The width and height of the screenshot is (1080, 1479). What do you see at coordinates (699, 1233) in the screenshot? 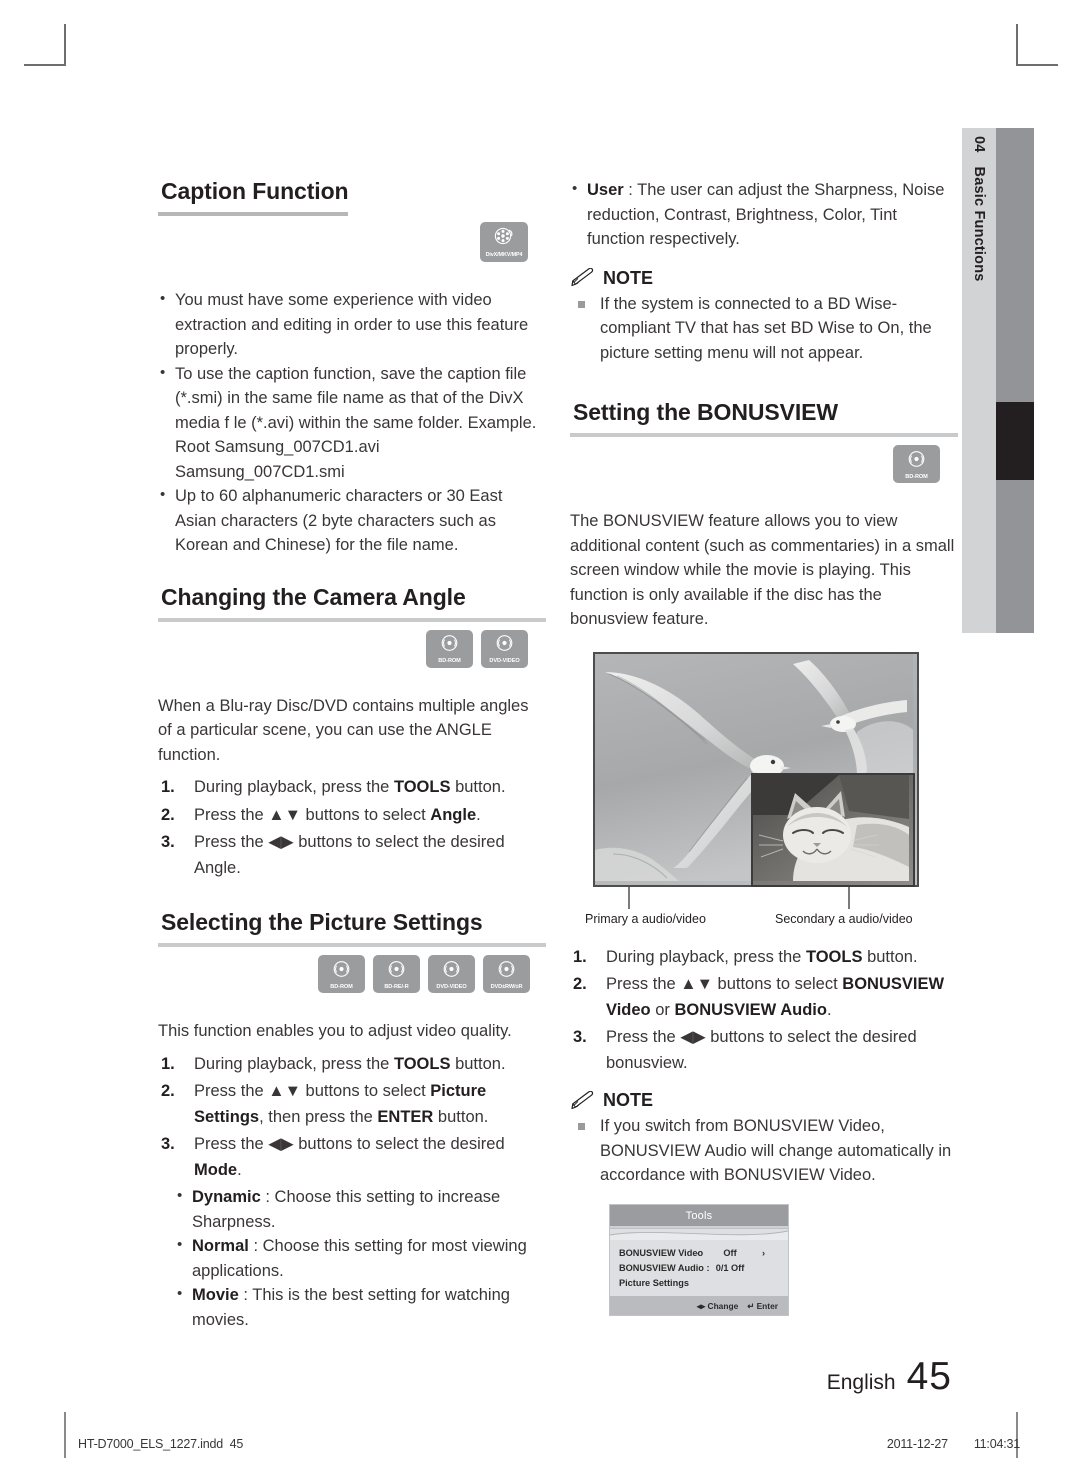
I see `osd-wave-divider` at bounding box center [699, 1233].